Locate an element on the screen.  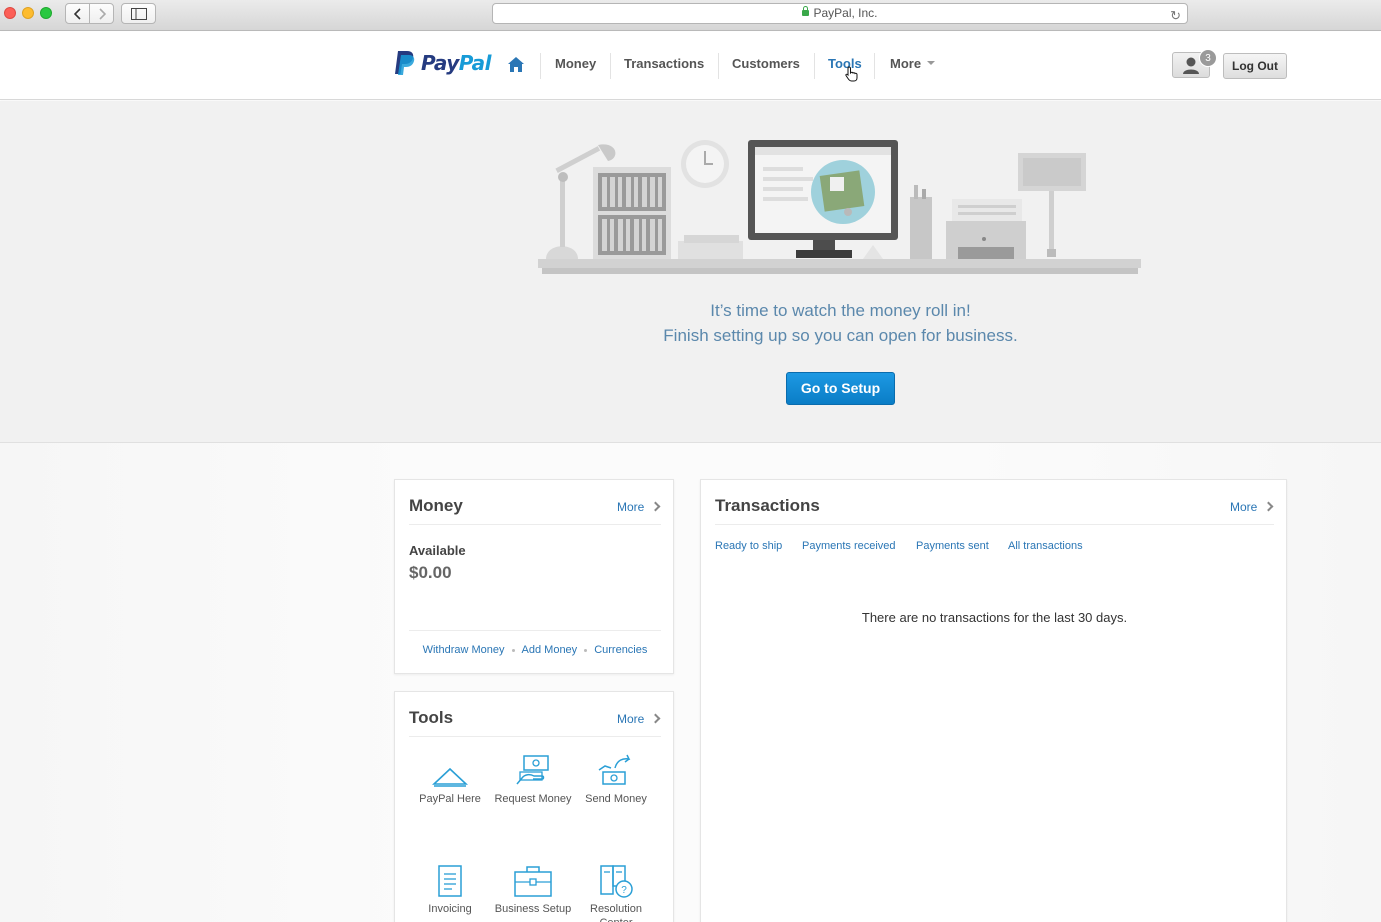
invoicing-icon is located at coordinates (450, 881).